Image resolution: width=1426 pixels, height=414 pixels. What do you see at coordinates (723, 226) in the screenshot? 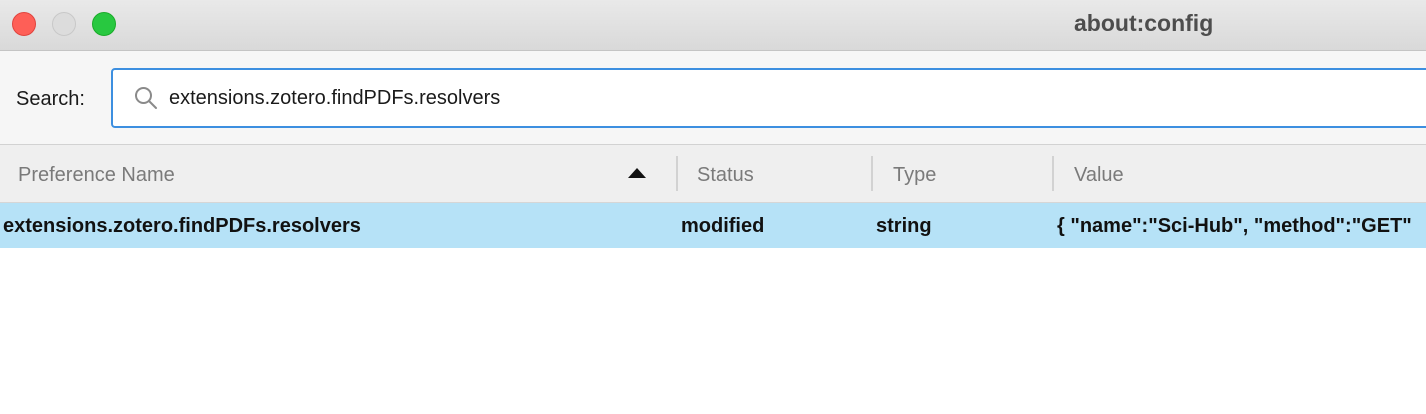
I see `status-cell: modified` at bounding box center [723, 226].